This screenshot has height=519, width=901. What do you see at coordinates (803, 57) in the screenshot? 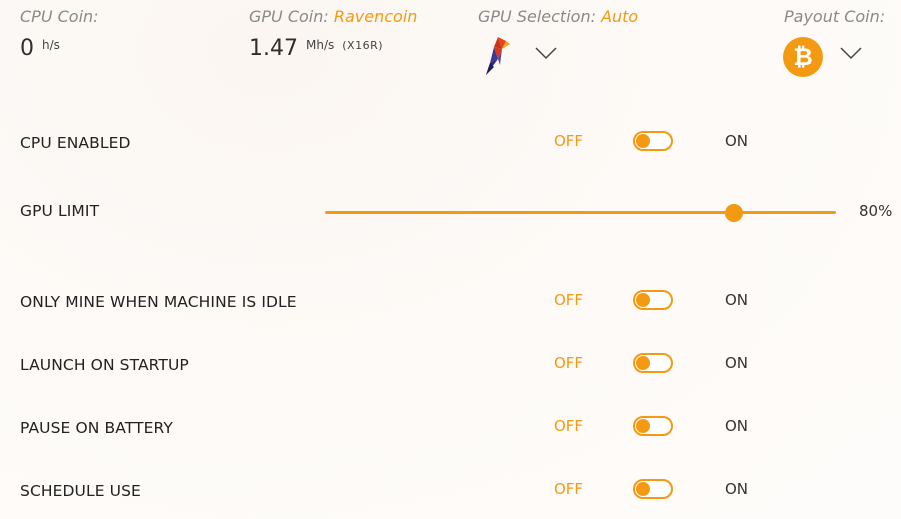
I see `bitcoin-icon: ₿` at bounding box center [803, 57].